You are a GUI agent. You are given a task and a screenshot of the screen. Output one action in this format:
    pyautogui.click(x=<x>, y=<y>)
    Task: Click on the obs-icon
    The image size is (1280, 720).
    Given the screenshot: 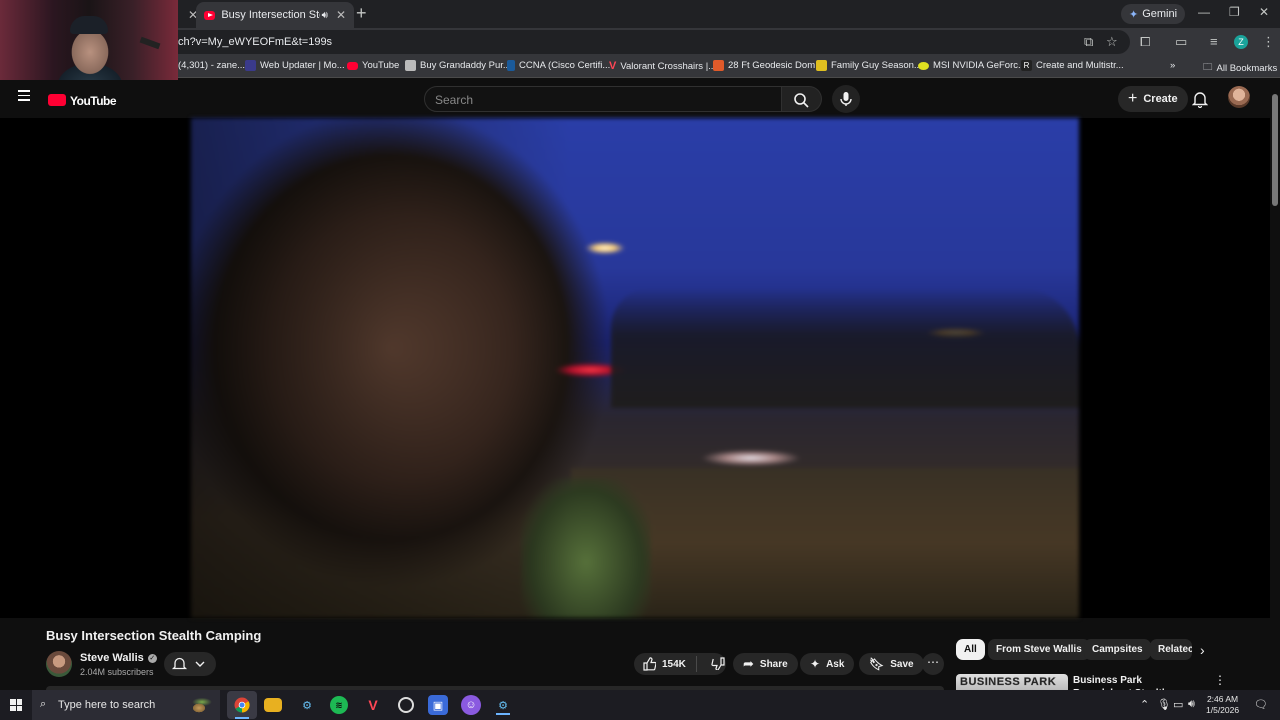 What is the action you would take?
    pyautogui.click(x=406, y=705)
    